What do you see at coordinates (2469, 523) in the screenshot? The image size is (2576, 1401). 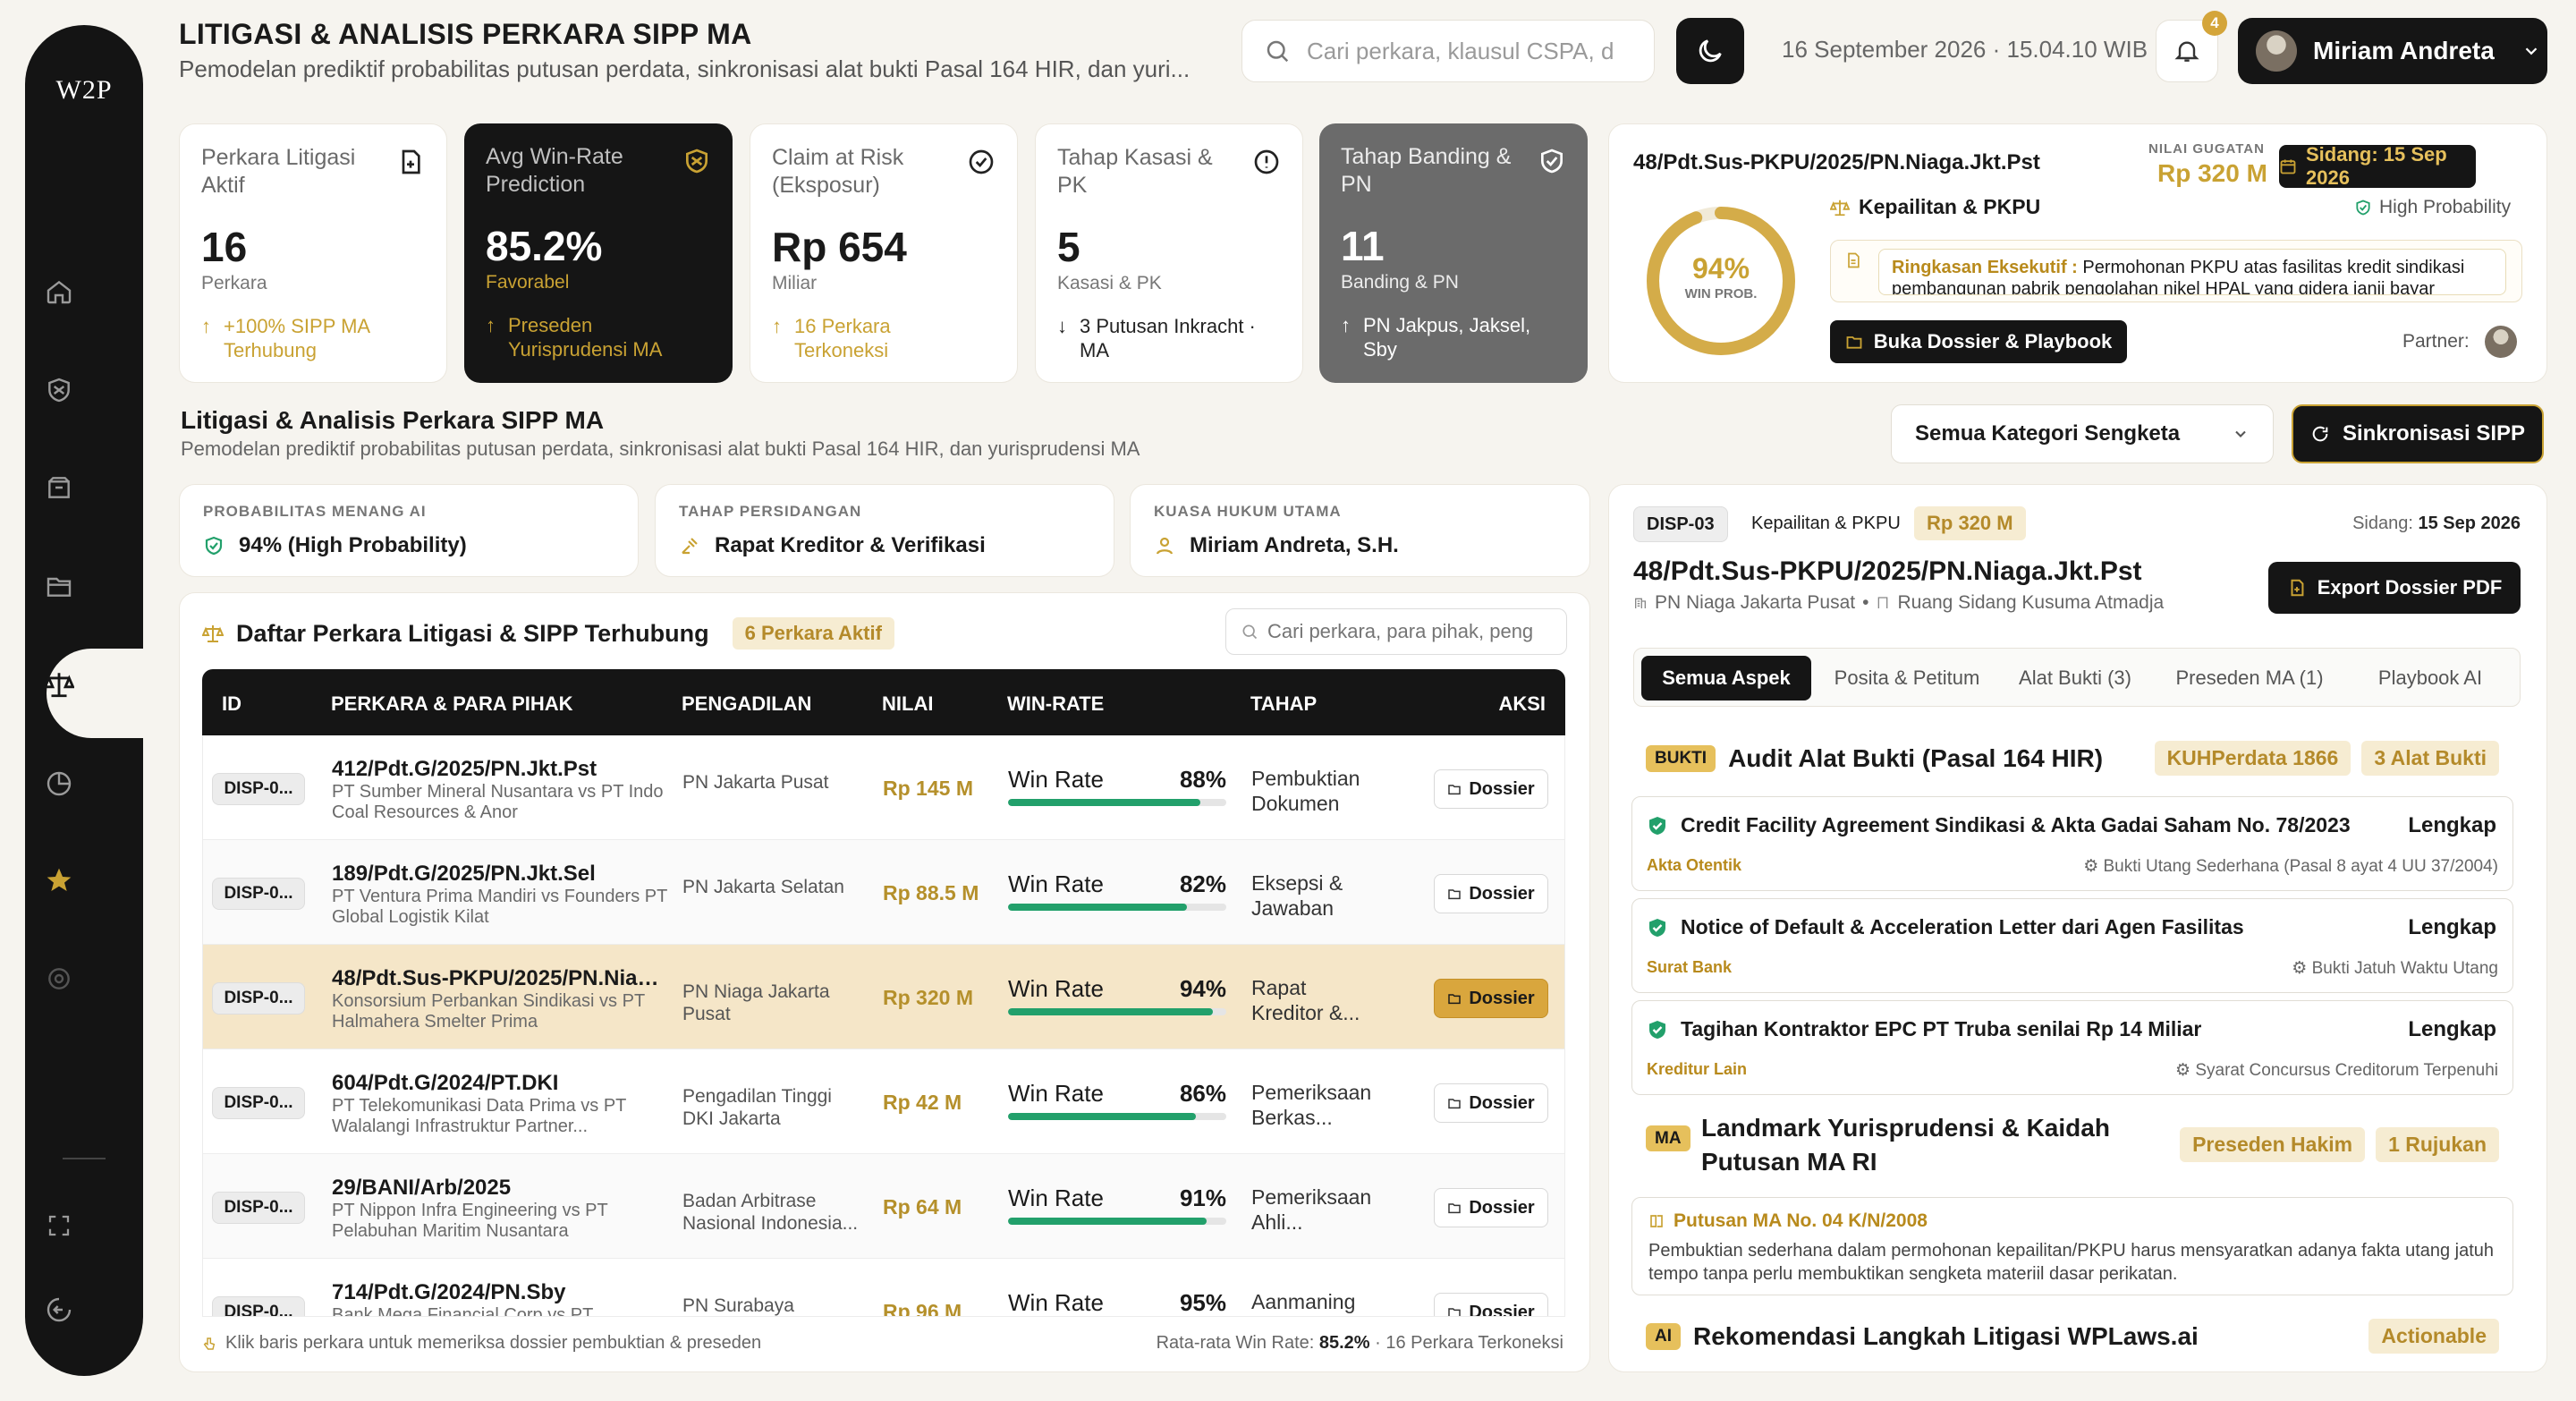 I see `hearing-date: 15 Sep 2026` at bounding box center [2469, 523].